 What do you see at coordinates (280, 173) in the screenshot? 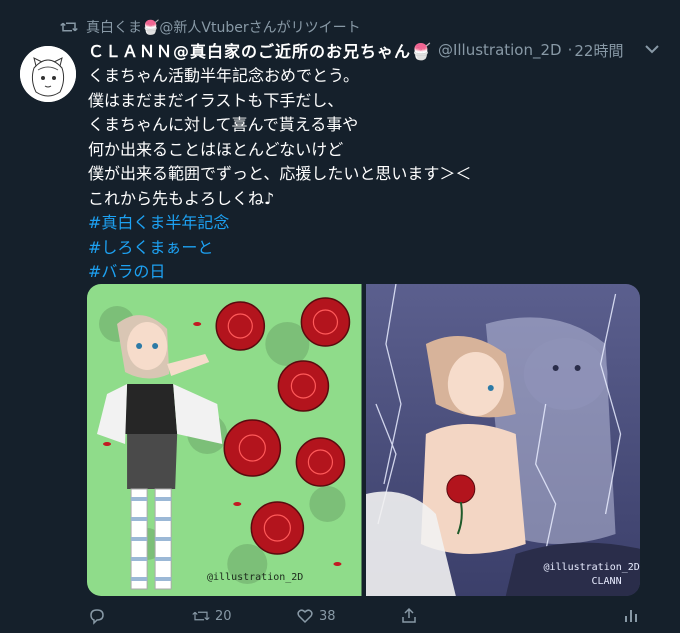
I see `tweet-line: 僕が出来る範囲でずっと、応援したいと思います＞＜` at bounding box center [280, 173].